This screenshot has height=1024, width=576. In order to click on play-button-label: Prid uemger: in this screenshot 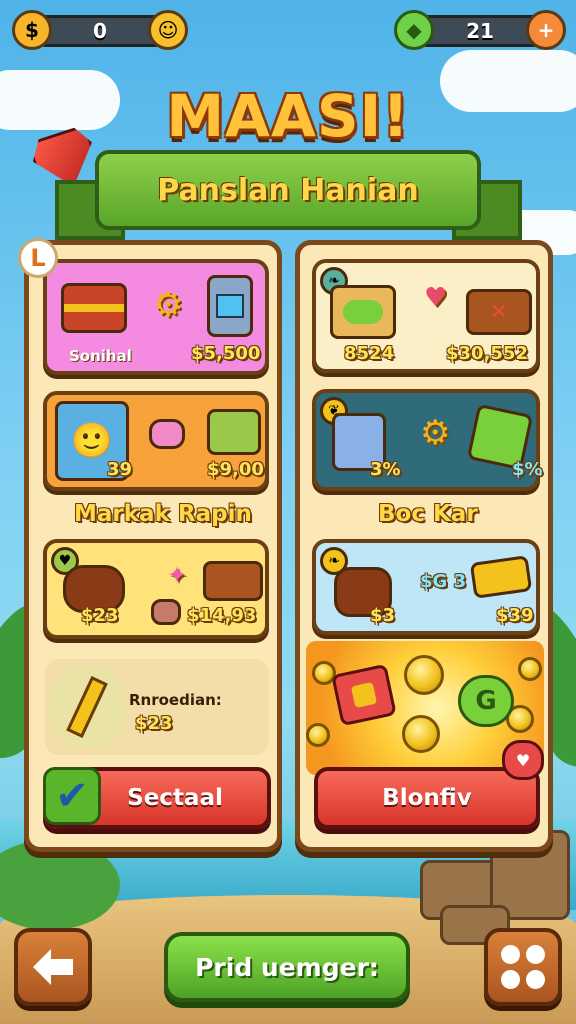, I will do `click(287, 967)`.